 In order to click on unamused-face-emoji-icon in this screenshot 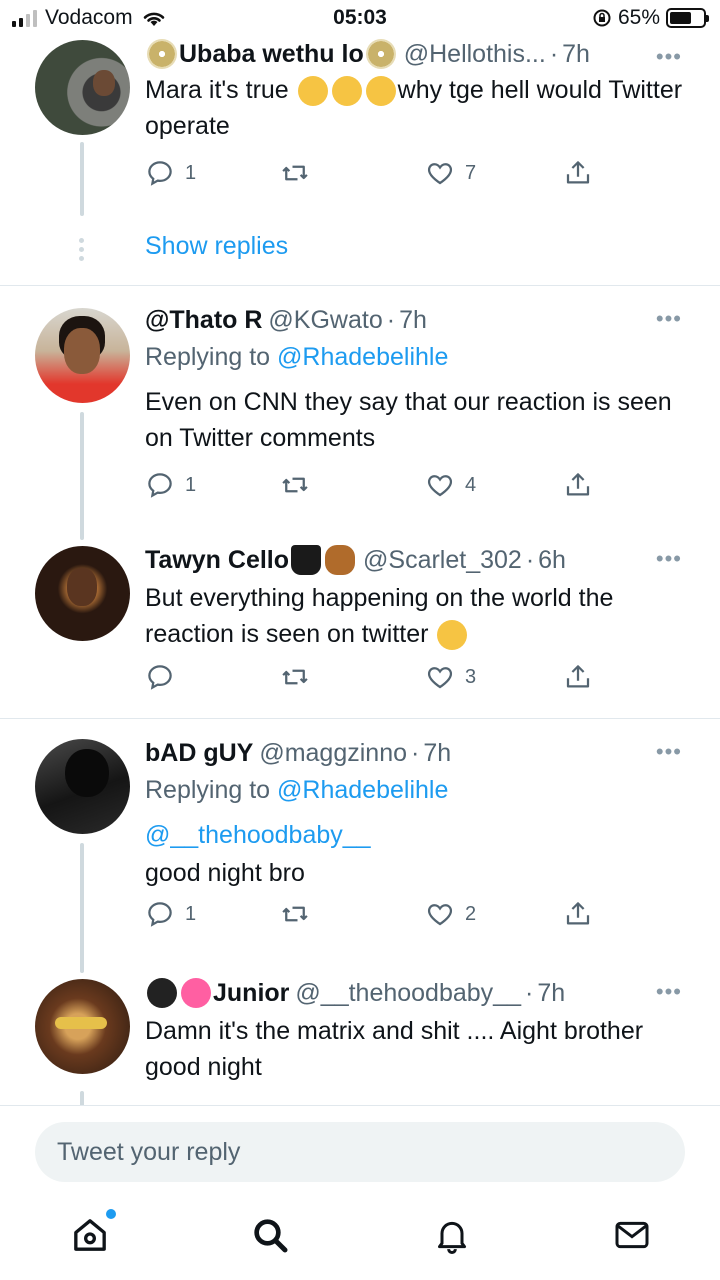, I will do `click(452, 635)`.